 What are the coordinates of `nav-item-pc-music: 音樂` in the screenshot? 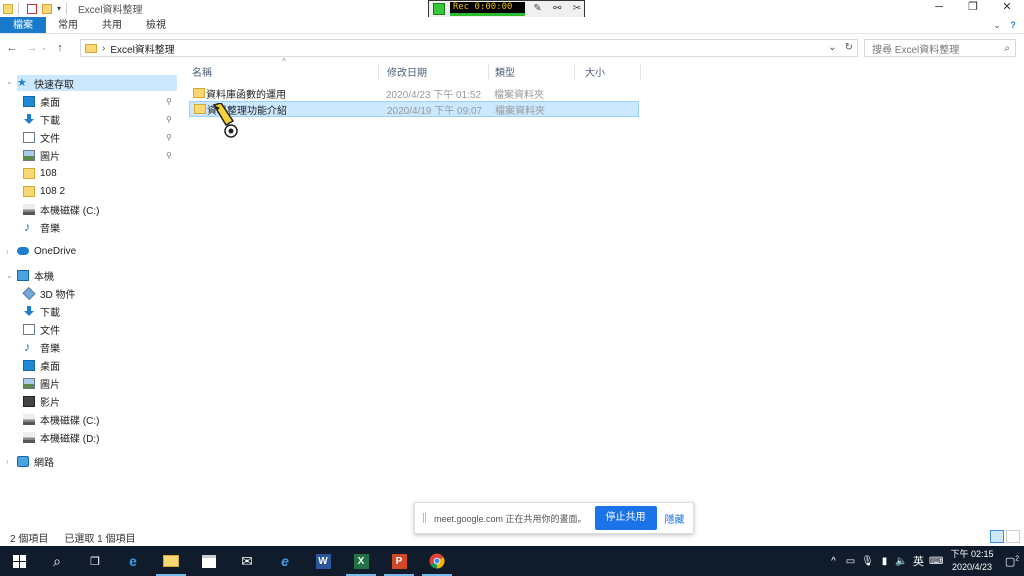 It's located at (41, 347).